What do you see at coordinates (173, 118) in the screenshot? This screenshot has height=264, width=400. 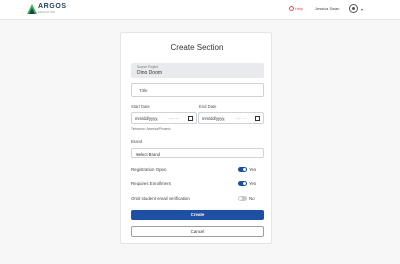 I see `start-time-placeholder: --:-- --` at bounding box center [173, 118].